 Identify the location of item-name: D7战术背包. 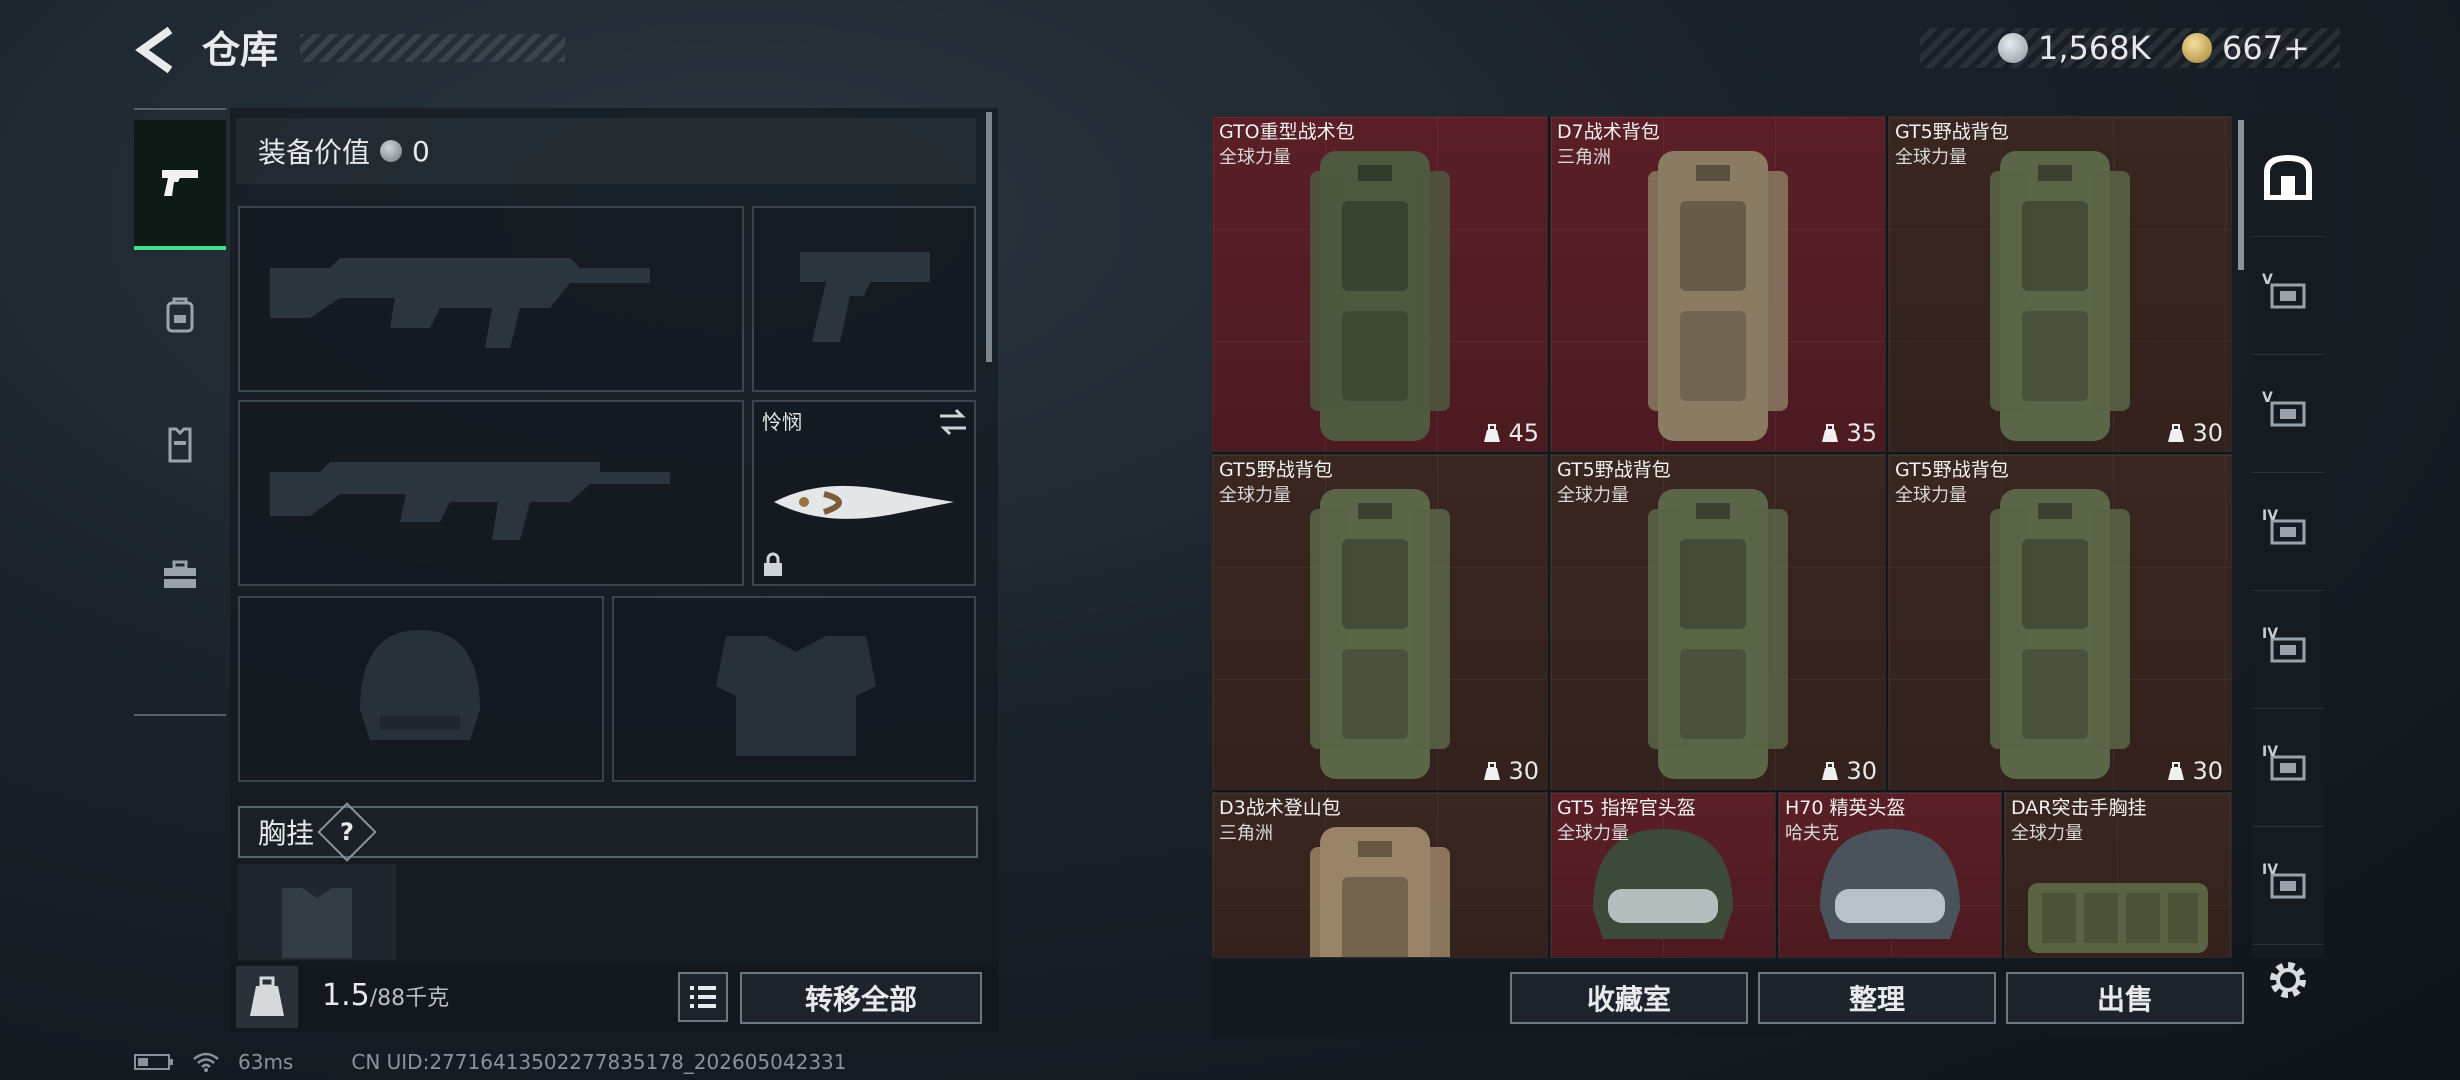
(1608, 132).